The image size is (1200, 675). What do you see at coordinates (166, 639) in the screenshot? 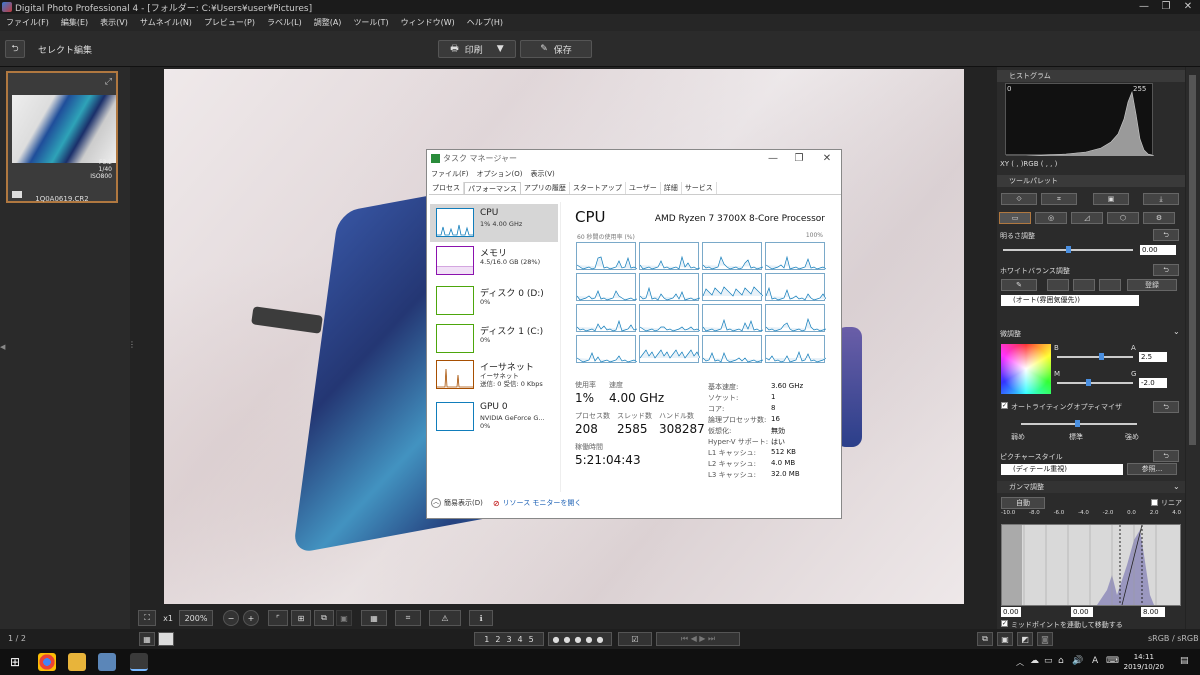
I see `view-list-icon: ☰` at bounding box center [166, 639].